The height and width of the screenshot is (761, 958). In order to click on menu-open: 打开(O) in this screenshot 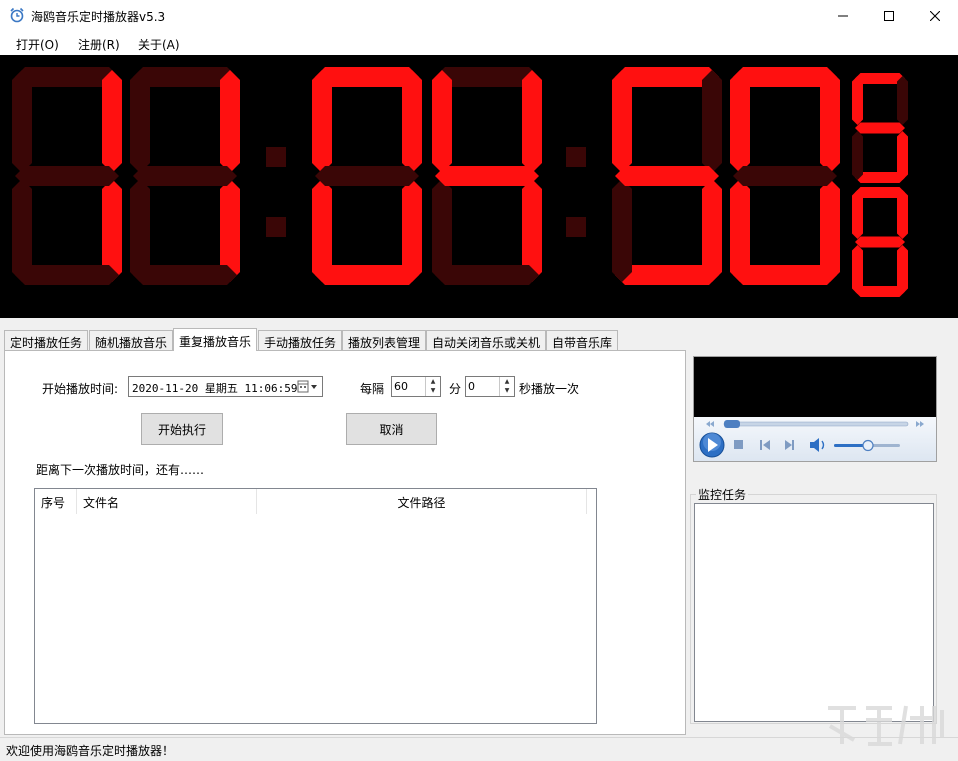, I will do `click(37, 44)`.